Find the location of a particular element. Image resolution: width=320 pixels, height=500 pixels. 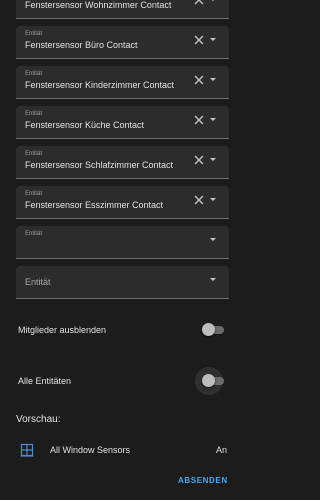

entity-value: Fenstersensor Küche Contact is located at coordinates (85, 125).